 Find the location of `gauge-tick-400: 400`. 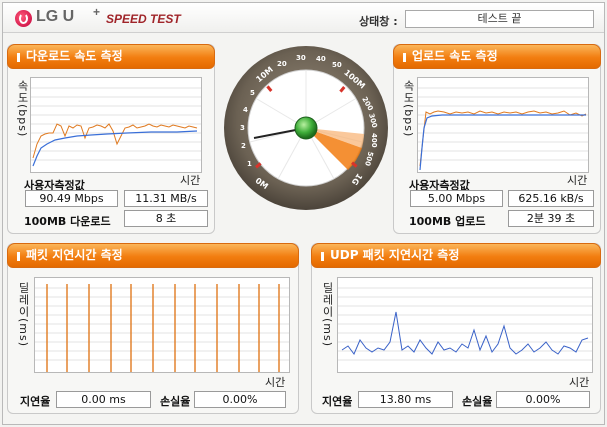

gauge-tick-400: 400 is located at coordinates (374, 140).